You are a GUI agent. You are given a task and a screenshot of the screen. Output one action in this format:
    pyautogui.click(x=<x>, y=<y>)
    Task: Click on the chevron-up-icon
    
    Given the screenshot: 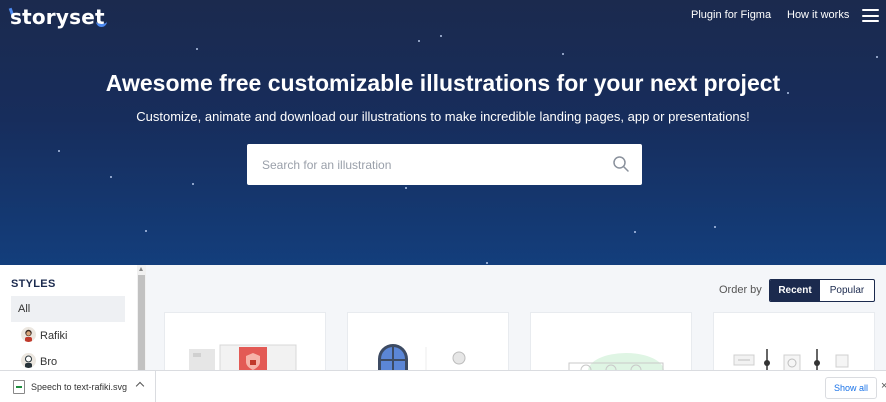 What is the action you would take?
    pyautogui.click(x=140, y=386)
    